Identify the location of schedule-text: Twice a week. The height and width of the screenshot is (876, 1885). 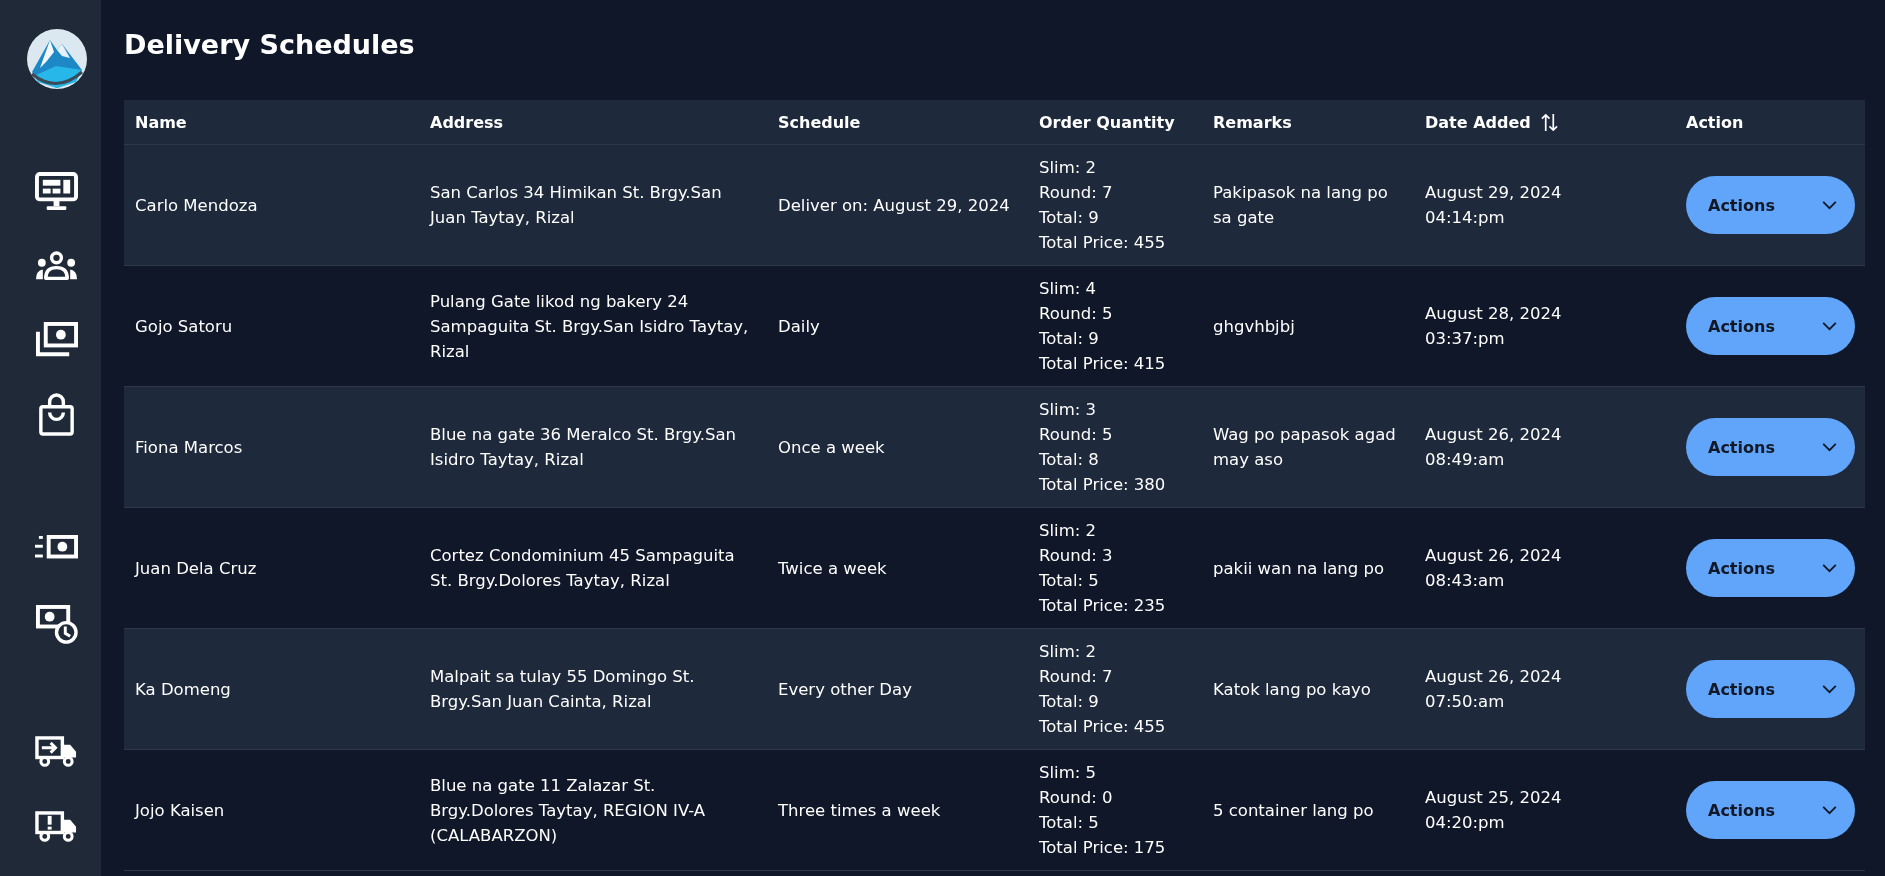
(833, 568).